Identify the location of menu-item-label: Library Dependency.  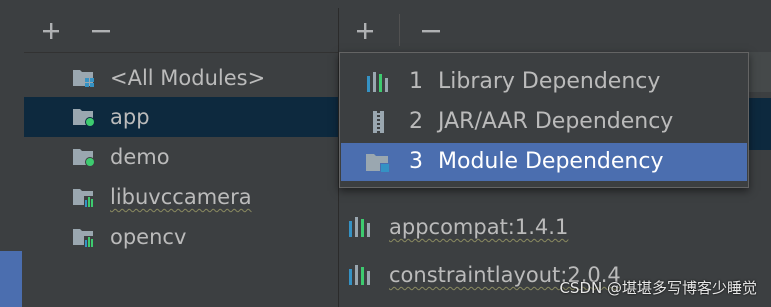
(549, 81).